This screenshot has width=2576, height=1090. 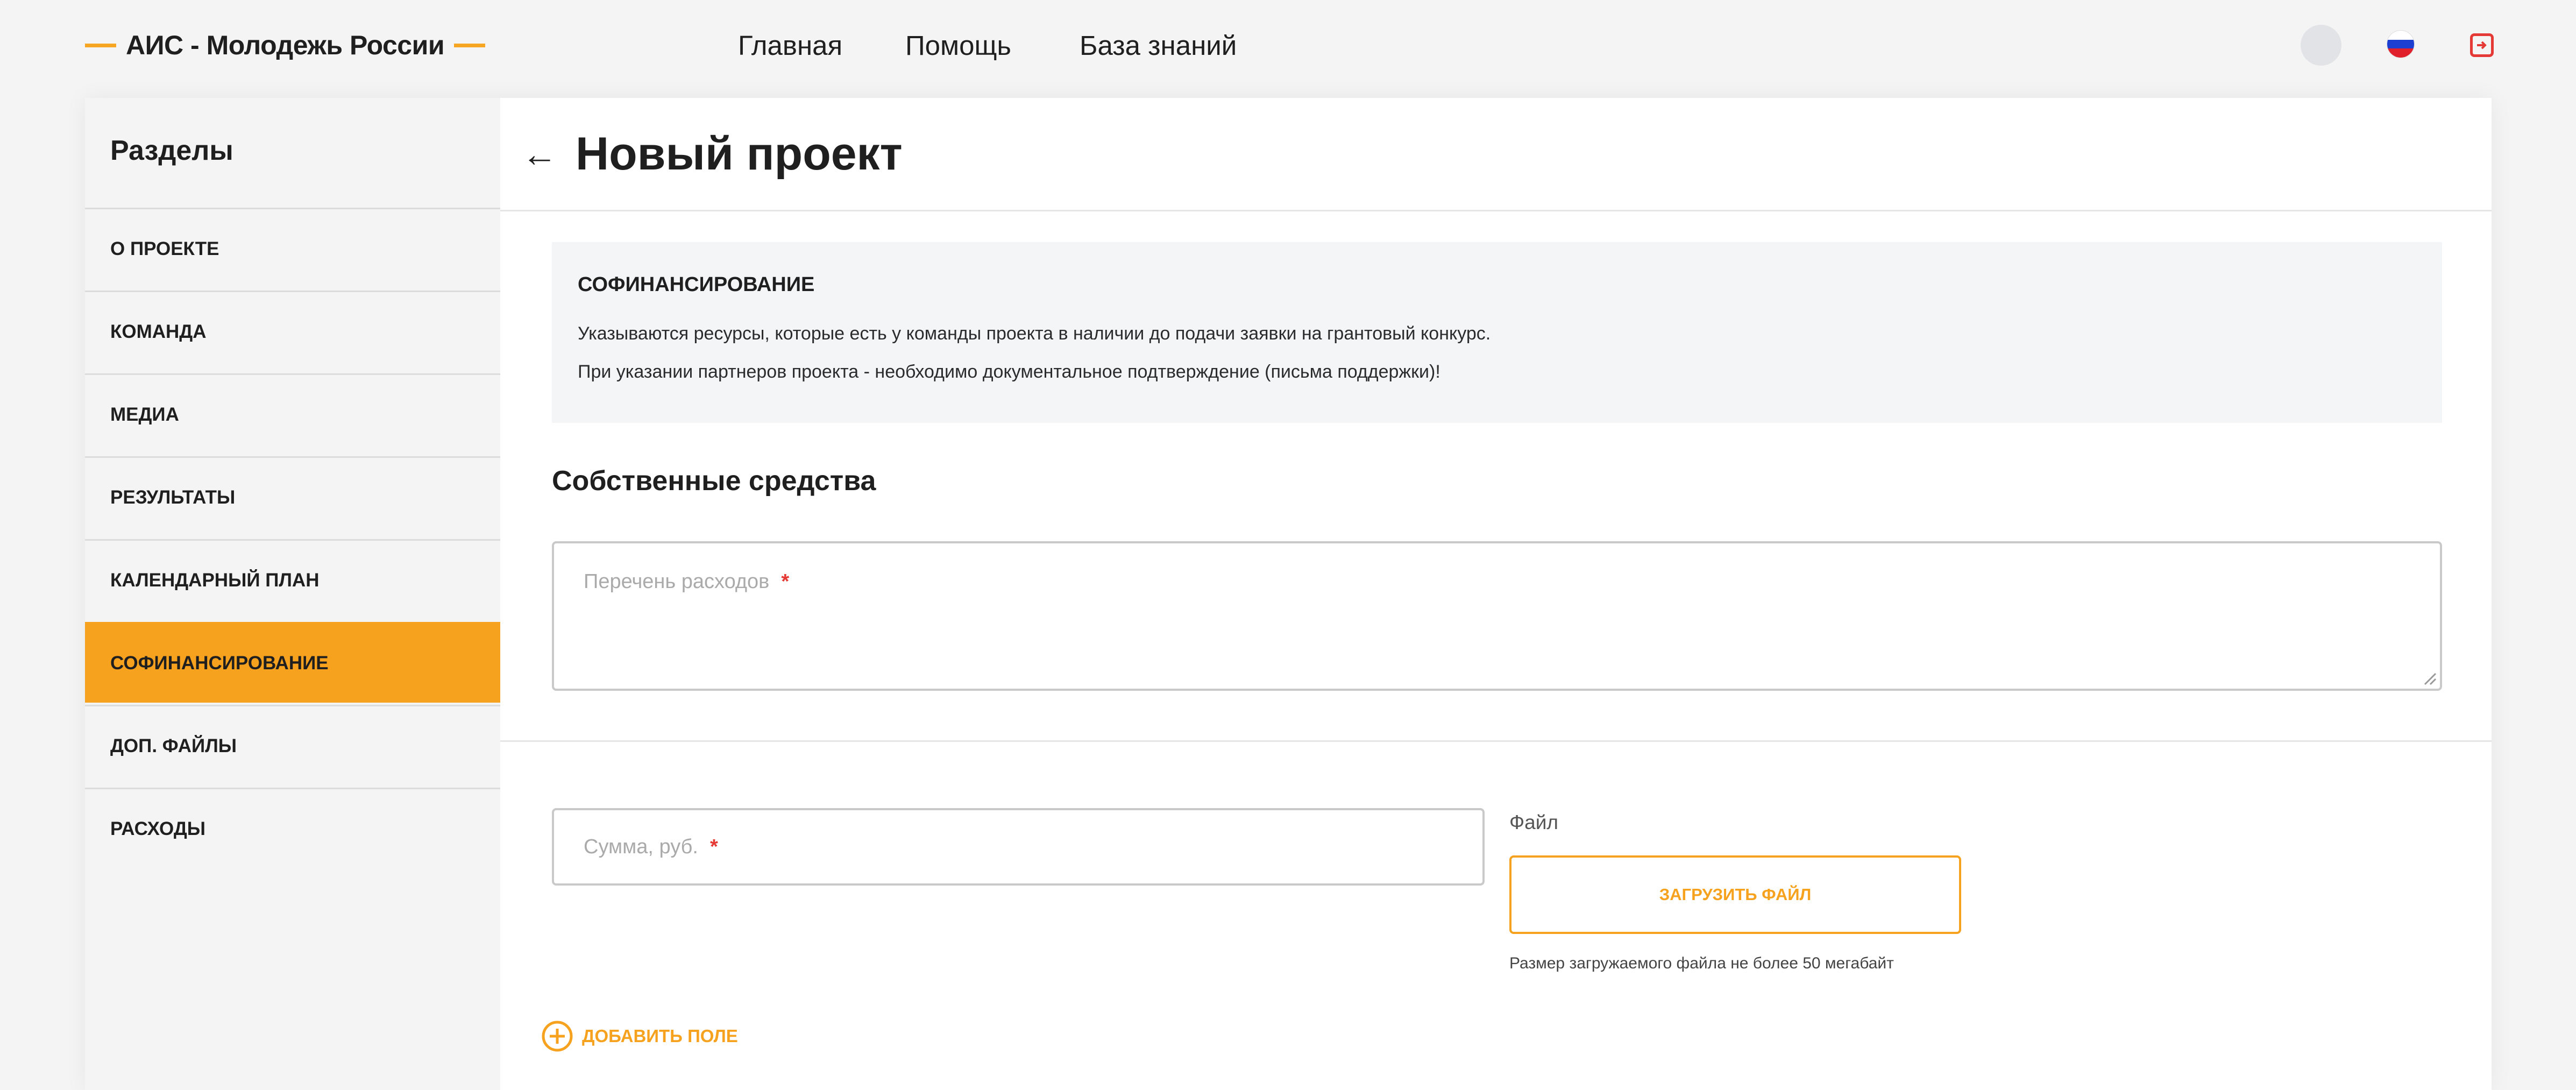 I want to click on nav-link-knowledge-base: База знаний, so click(x=1158, y=45).